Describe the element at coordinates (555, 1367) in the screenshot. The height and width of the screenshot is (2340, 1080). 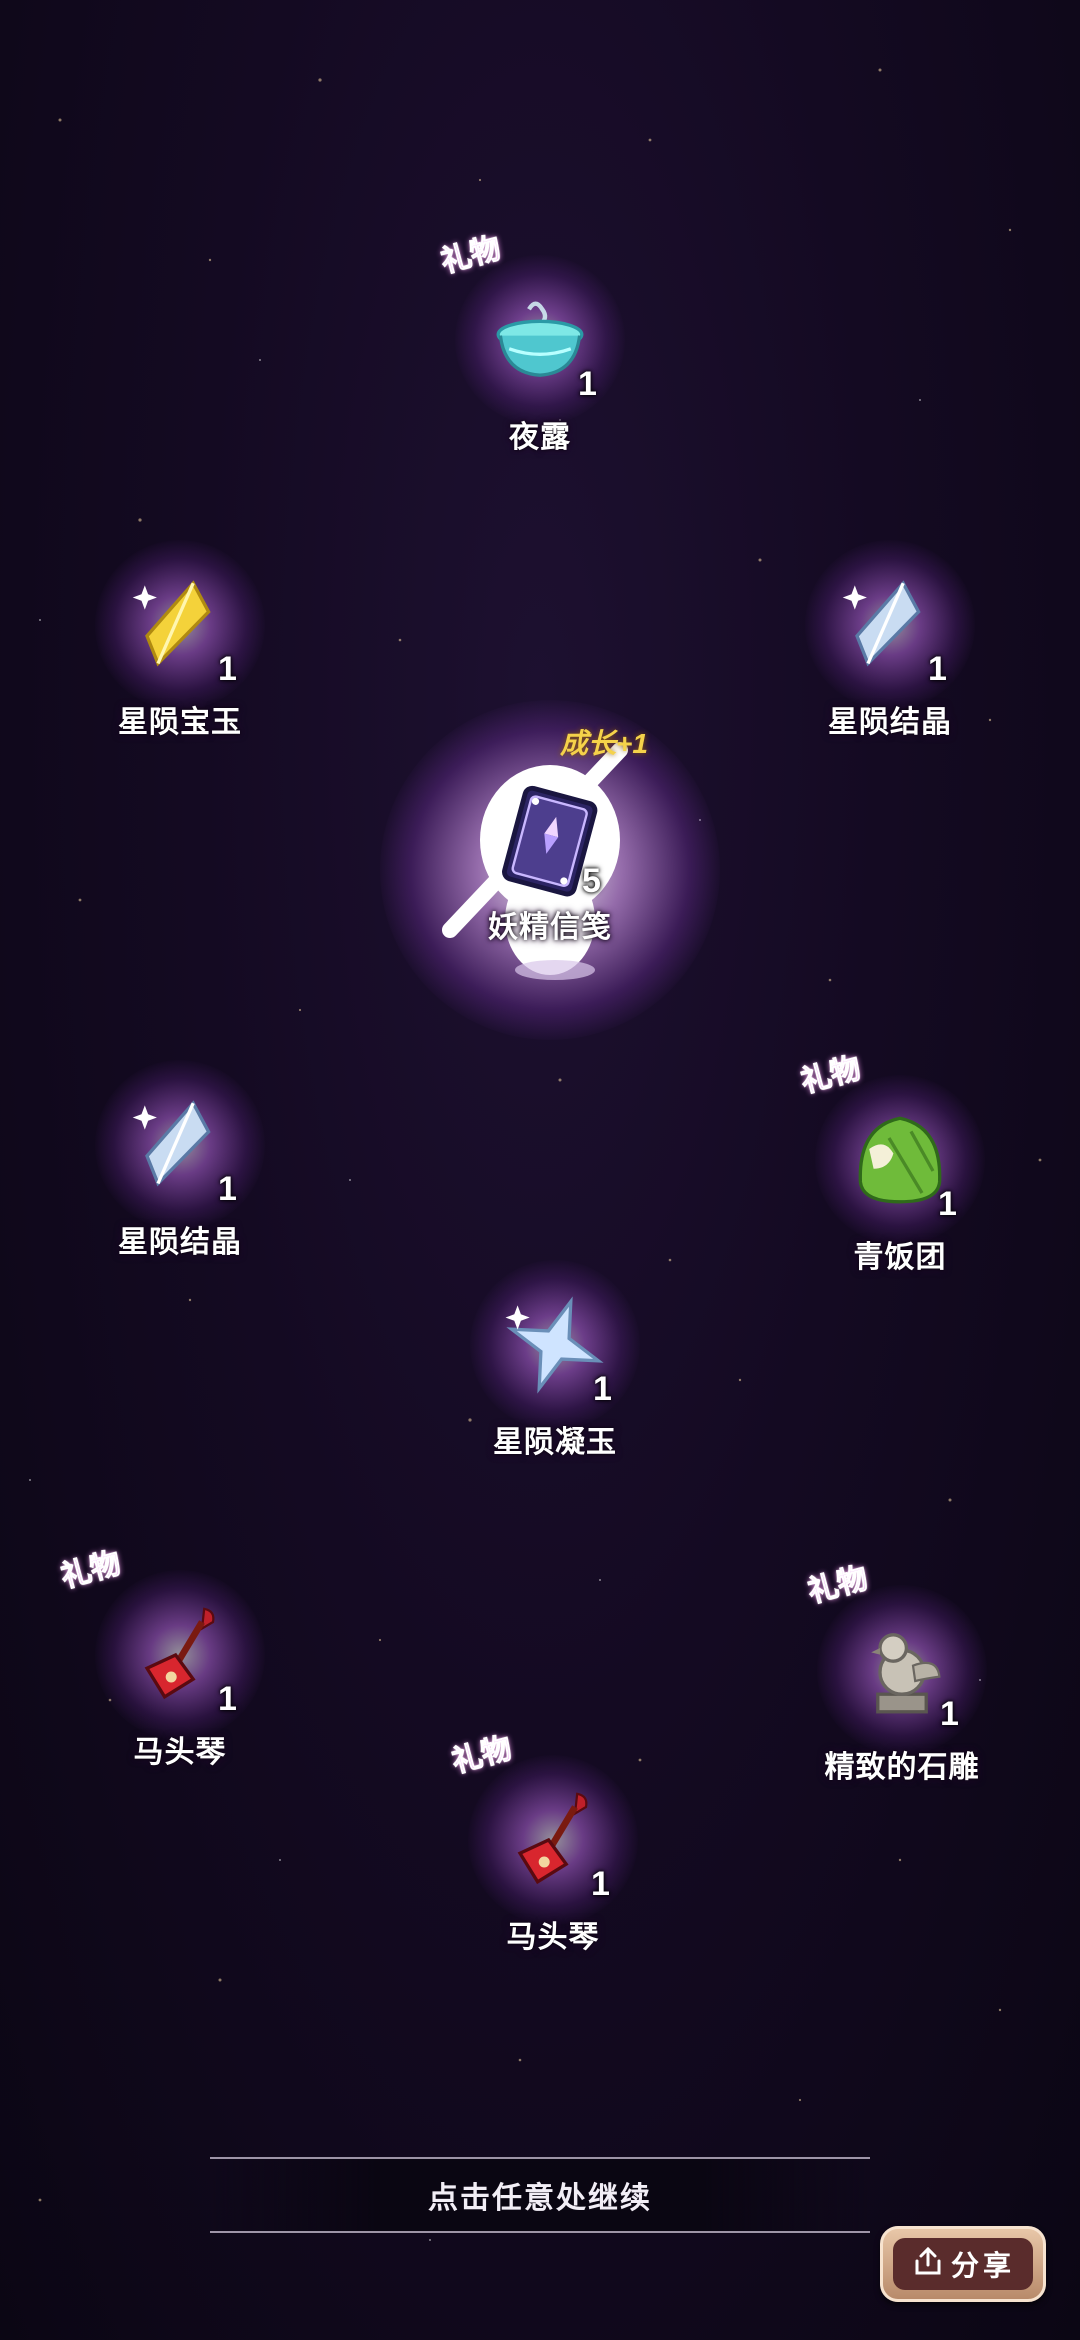
I see `reward-item-star-jade-essence: 1 星陨凝玉` at that location.